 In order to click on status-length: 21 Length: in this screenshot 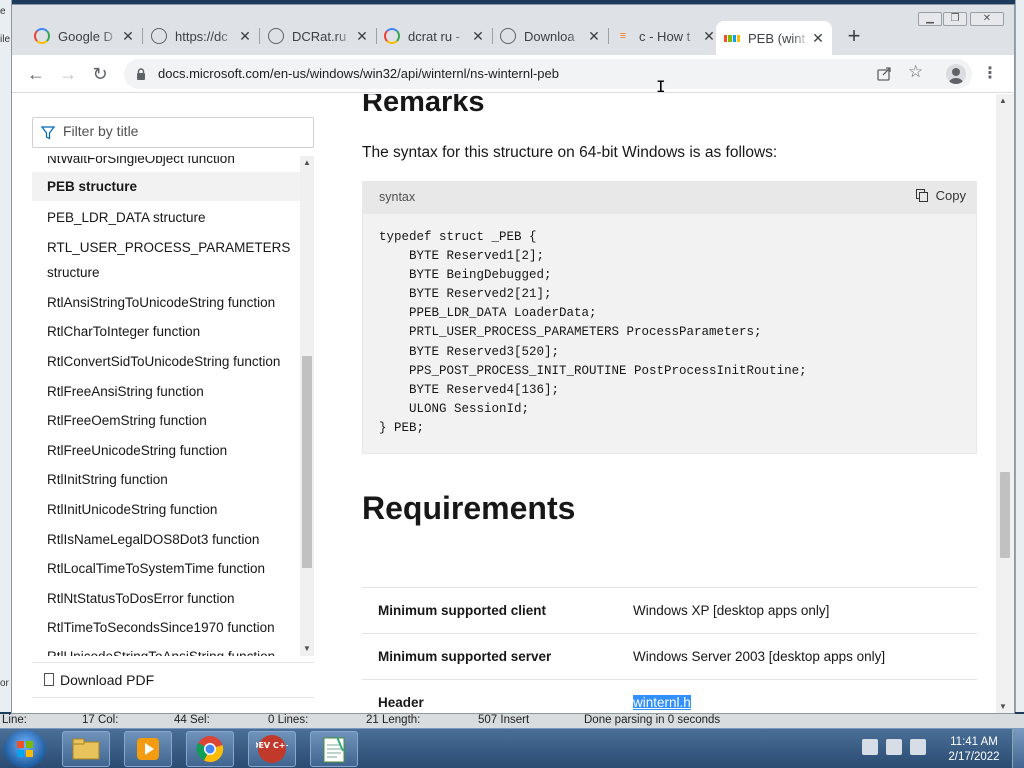, I will do `click(393, 720)`.